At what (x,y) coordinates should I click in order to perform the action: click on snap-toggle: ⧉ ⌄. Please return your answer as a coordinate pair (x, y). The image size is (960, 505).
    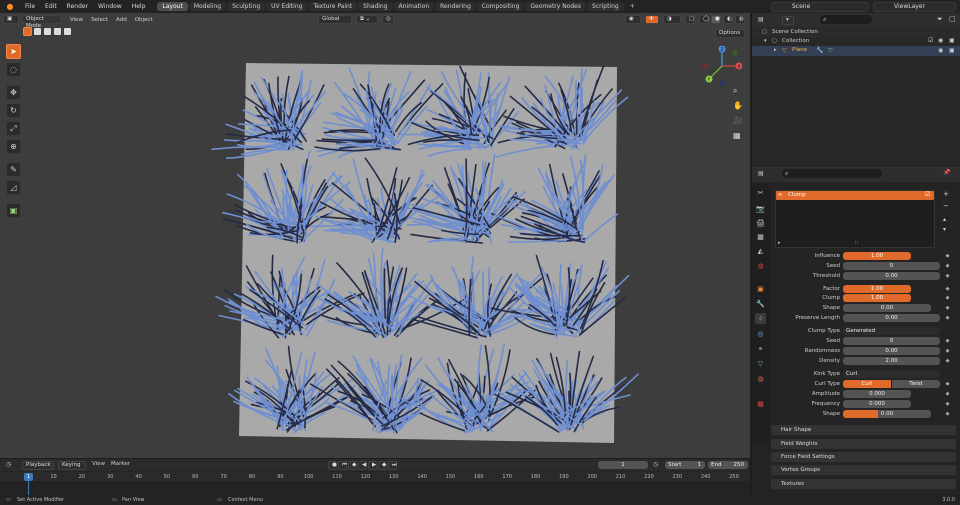
    Looking at the image, I should click on (367, 19).